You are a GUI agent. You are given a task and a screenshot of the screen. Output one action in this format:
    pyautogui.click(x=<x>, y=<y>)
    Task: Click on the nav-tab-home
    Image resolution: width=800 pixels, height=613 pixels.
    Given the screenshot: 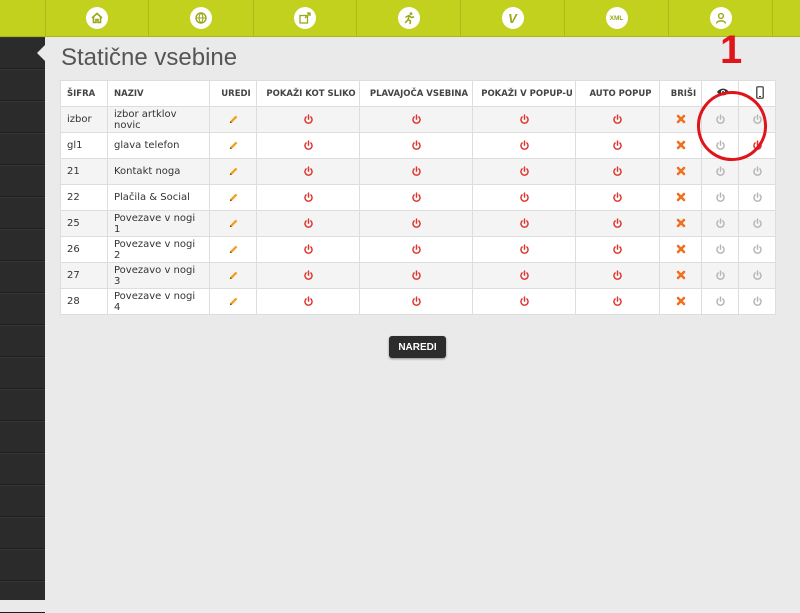 What is the action you would take?
    pyautogui.click(x=96, y=18)
    